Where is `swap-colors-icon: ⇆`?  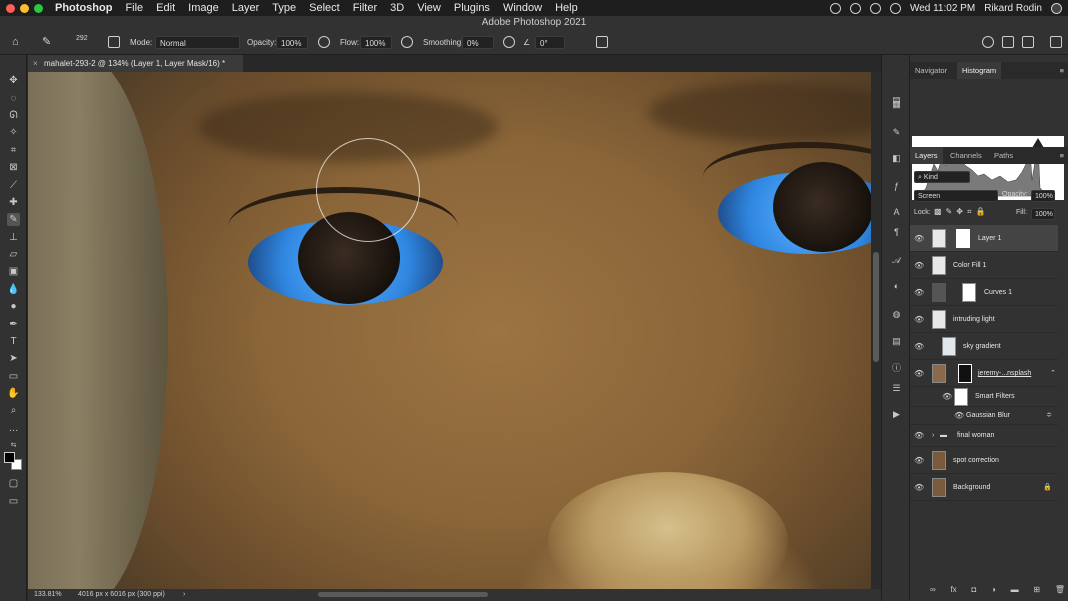
swap-colors-icon: ⇆ is located at coordinates (13, 445).